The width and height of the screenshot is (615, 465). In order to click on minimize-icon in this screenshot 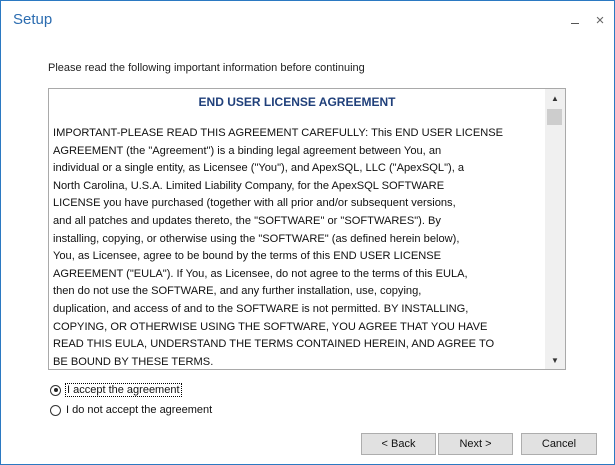, I will do `click(575, 23)`.